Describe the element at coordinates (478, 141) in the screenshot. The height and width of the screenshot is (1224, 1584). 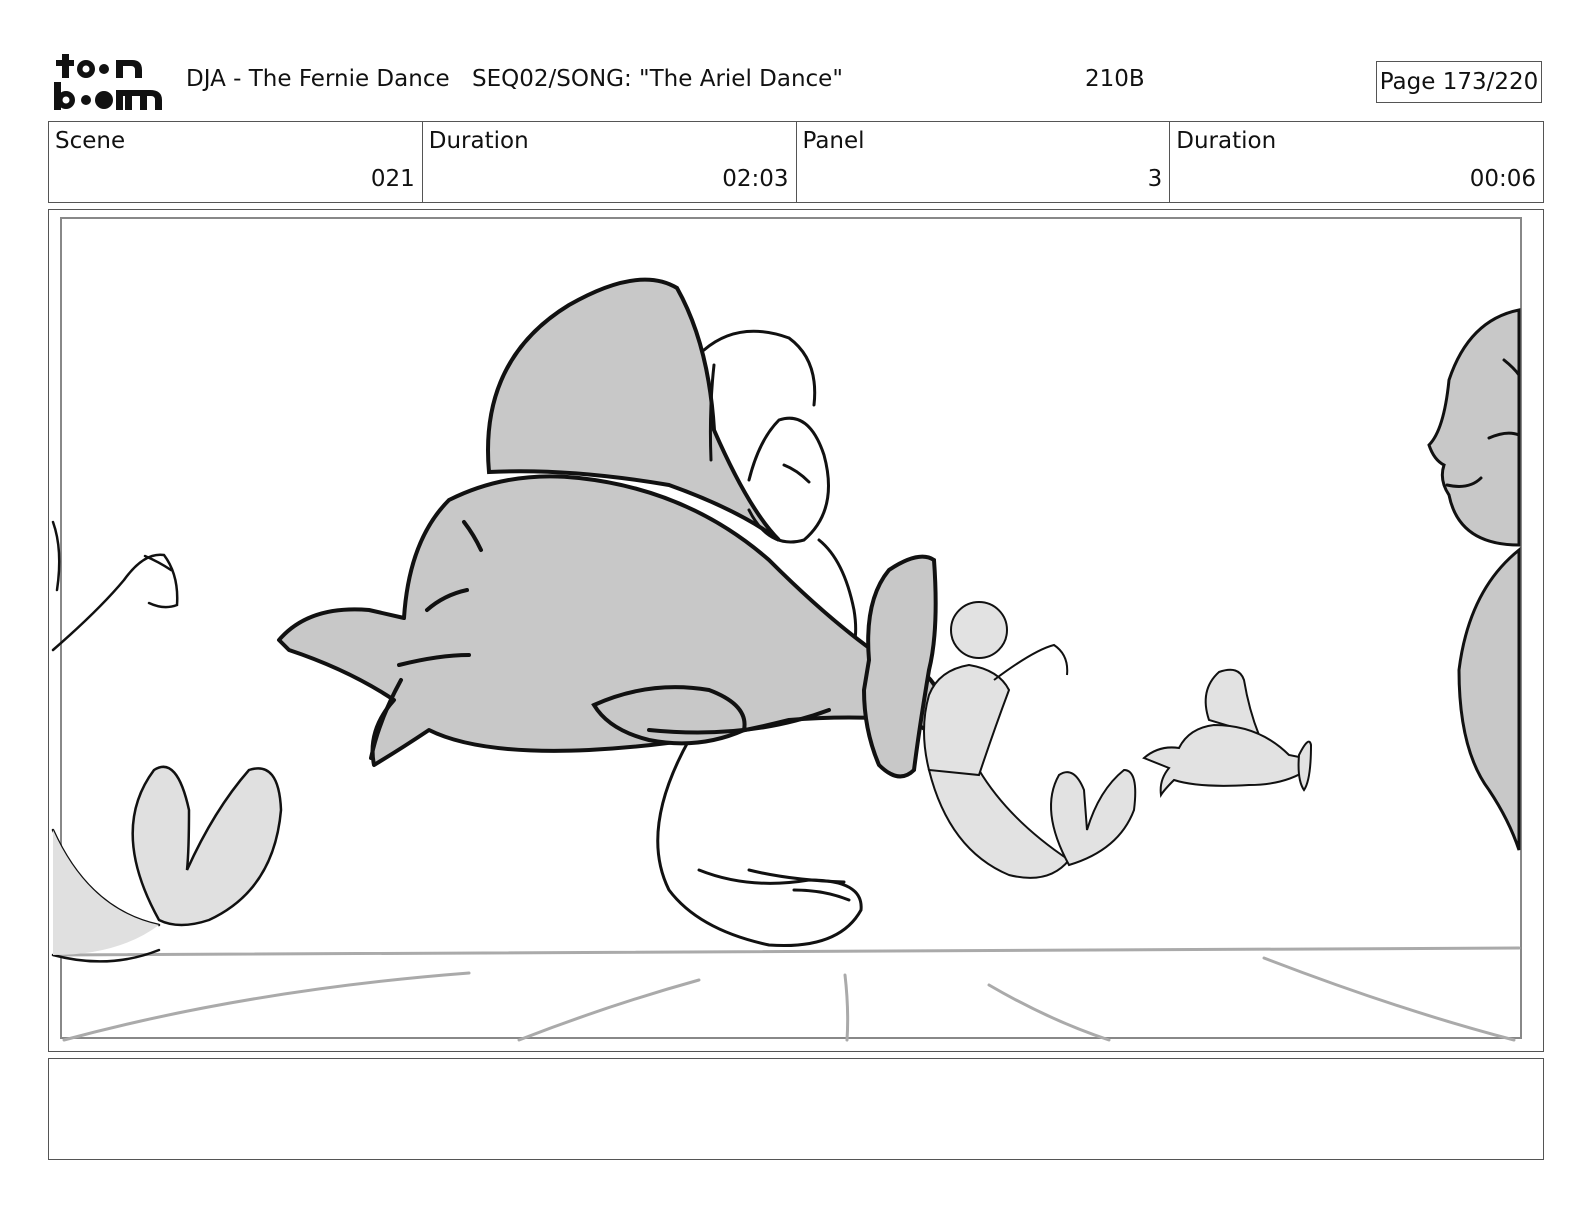
I see `scene-duration-label: Duration` at that location.